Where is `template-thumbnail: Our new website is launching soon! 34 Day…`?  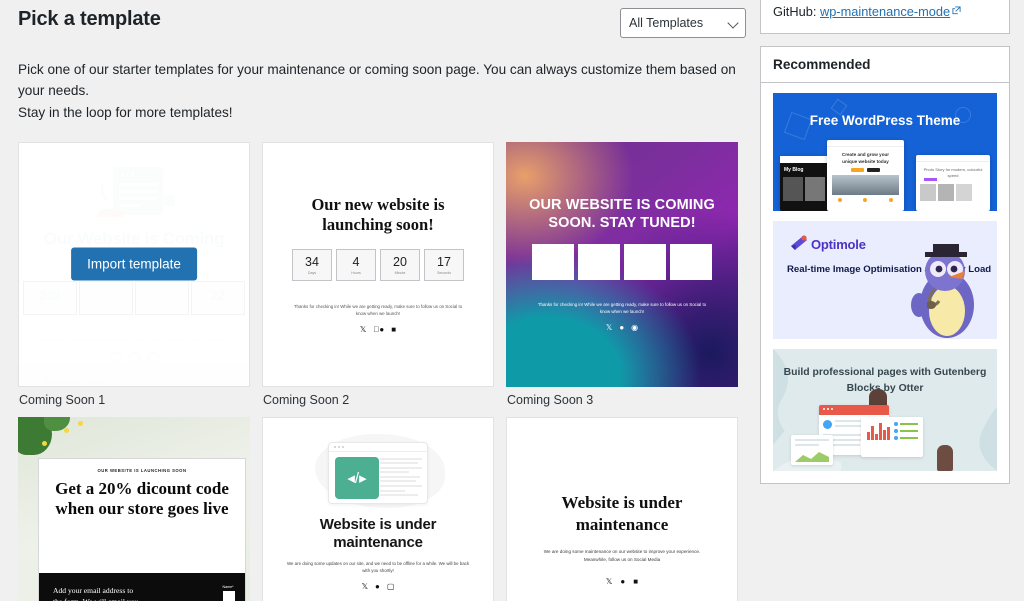 template-thumbnail: Our new website is launching soon! 34 Day… is located at coordinates (378, 264).